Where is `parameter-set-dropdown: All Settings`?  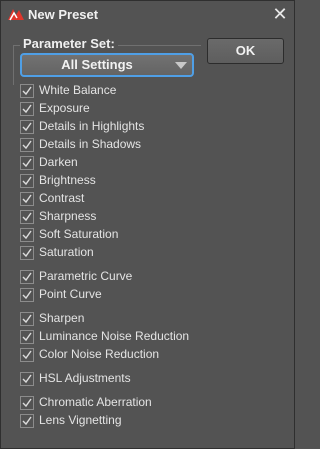 parameter-set-dropdown: All Settings is located at coordinates (107, 65).